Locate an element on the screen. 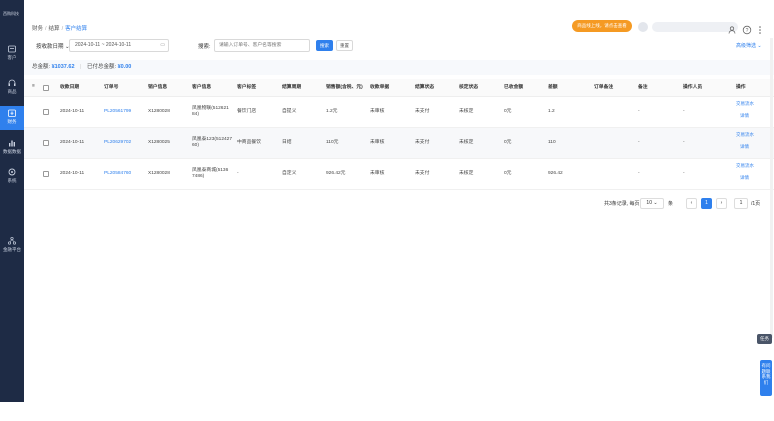 Image resolution: width=774 pixels, height=421 pixels. col-header: 差额 is located at coordinates (553, 88).